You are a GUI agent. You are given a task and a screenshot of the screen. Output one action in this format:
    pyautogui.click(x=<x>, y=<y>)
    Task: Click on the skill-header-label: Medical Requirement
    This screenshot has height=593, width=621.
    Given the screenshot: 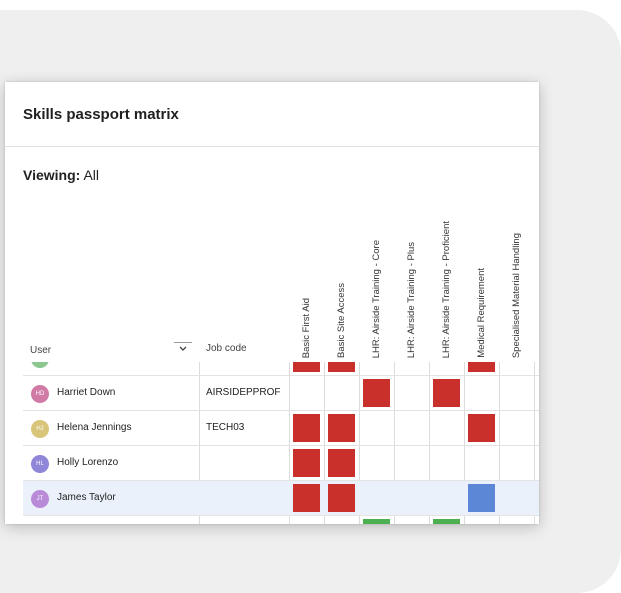 What is the action you would take?
    pyautogui.click(x=481, y=313)
    